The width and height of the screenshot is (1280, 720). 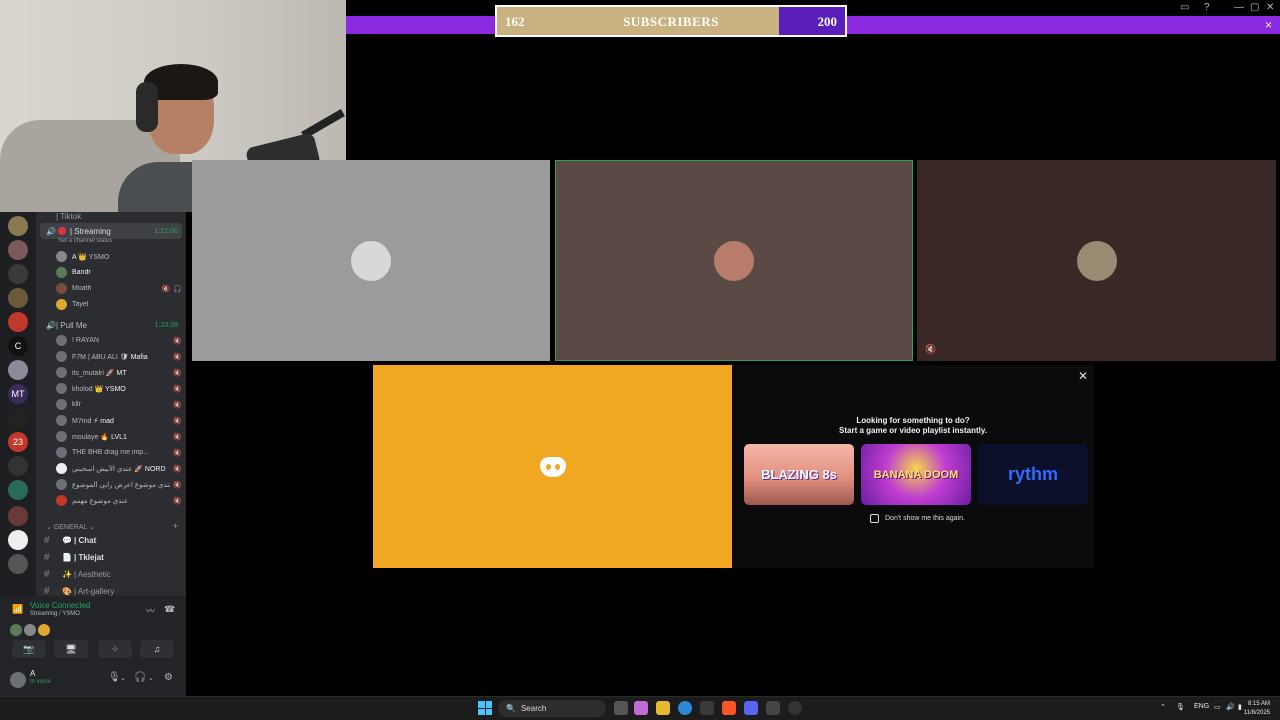 What do you see at coordinates (32, 673) in the screenshot?
I see `user-name: A` at bounding box center [32, 673].